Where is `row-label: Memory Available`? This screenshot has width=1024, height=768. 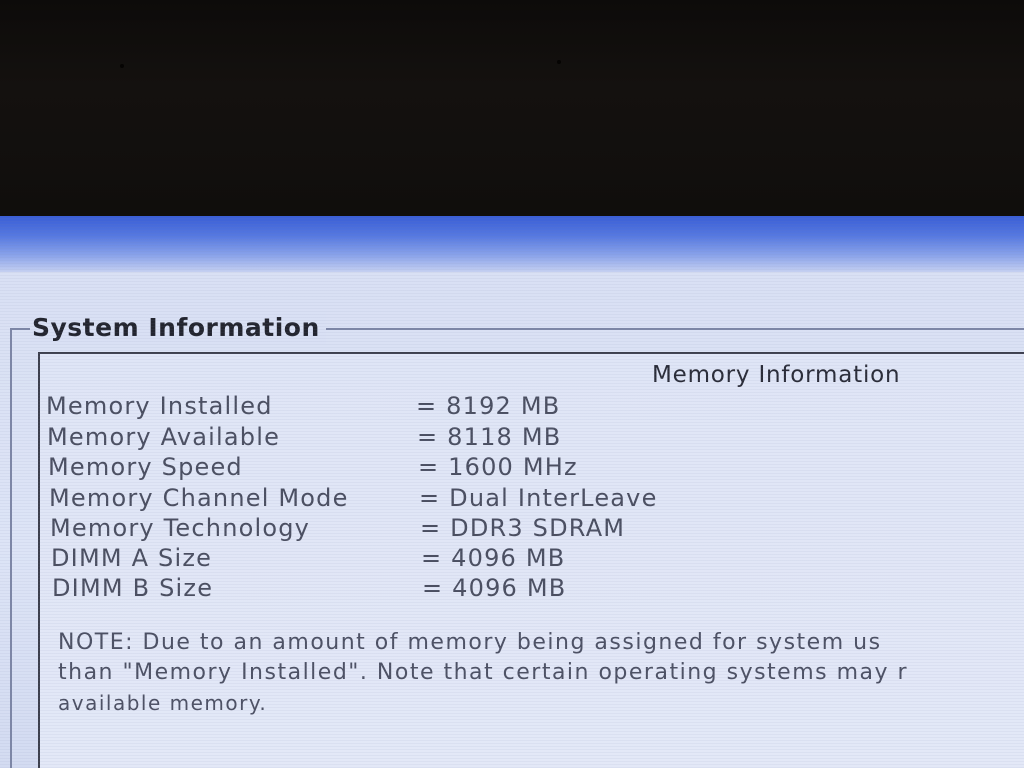
row-label: Memory Available is located at coordinates (164, 437).